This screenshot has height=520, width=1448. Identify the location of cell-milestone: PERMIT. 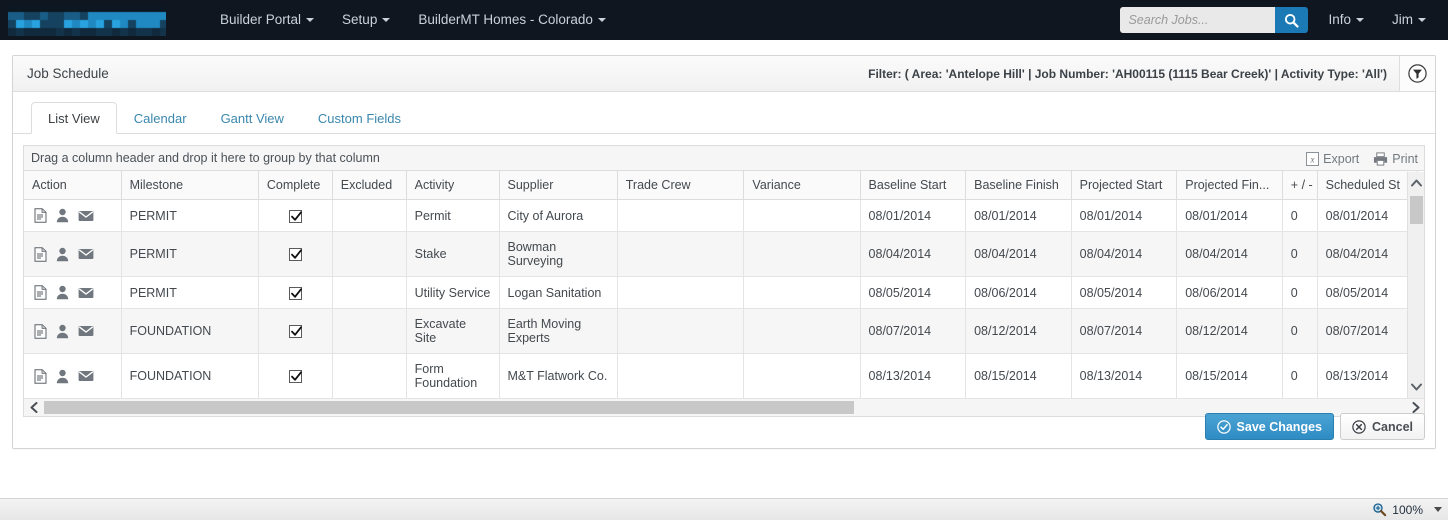
(190, 292).